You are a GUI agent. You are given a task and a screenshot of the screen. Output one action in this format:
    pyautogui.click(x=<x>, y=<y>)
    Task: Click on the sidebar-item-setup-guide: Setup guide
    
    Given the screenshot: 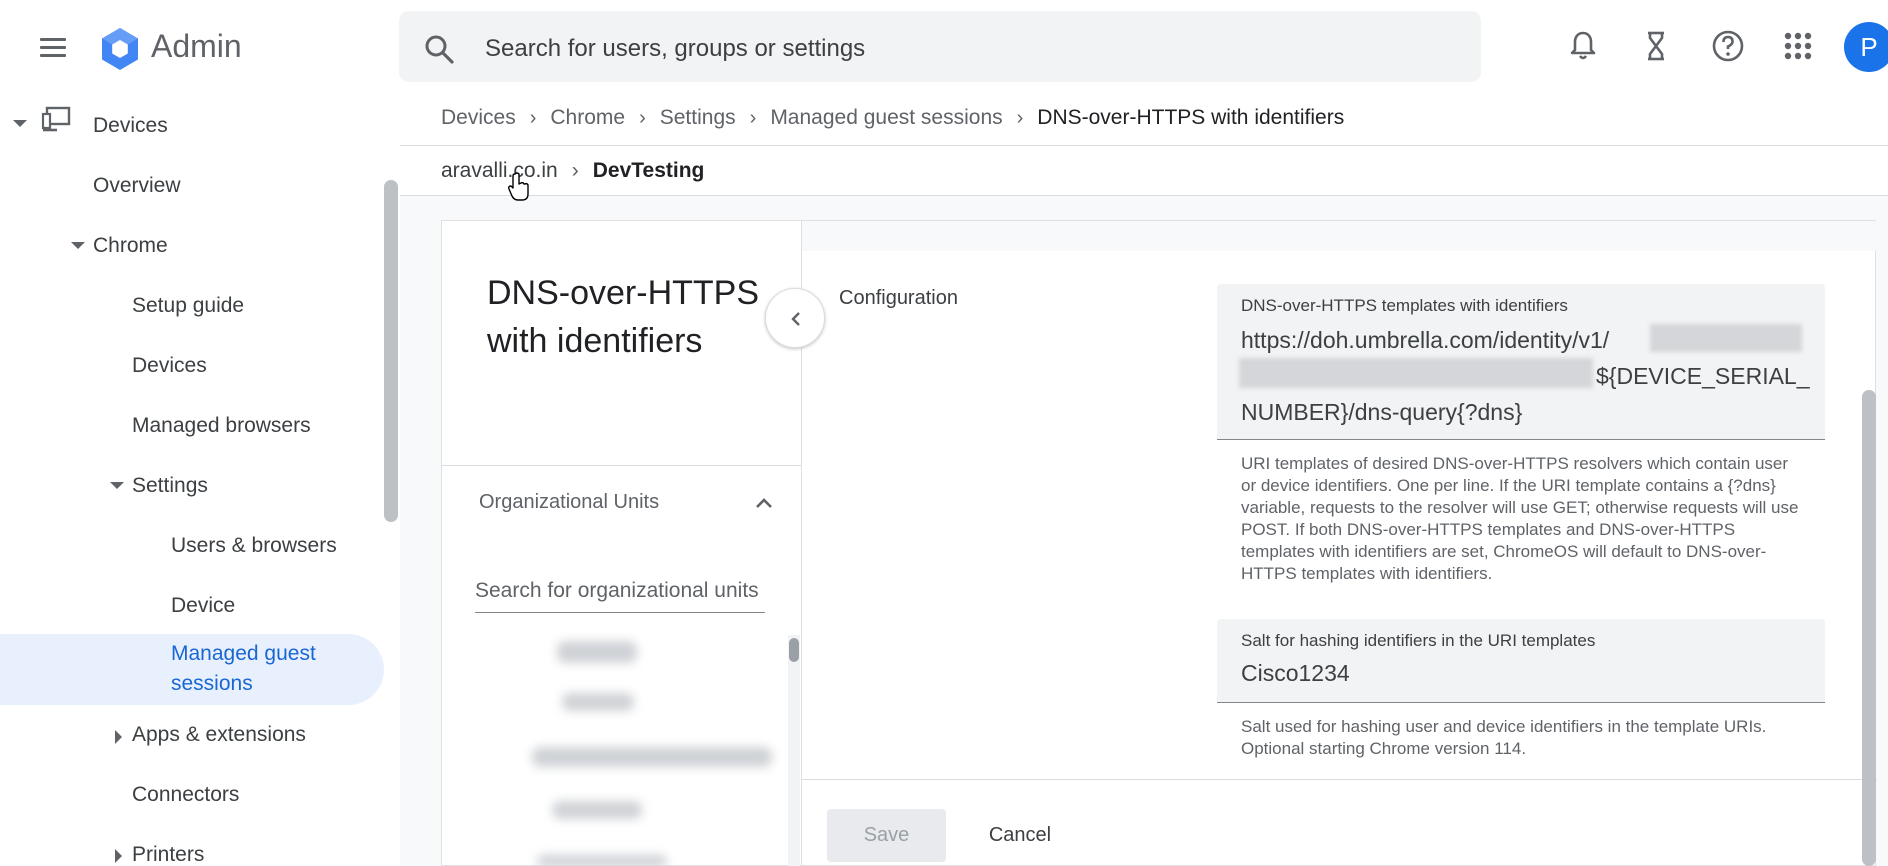 What is the action you would take?
    pyautogui.click(x=188, y=306)
    